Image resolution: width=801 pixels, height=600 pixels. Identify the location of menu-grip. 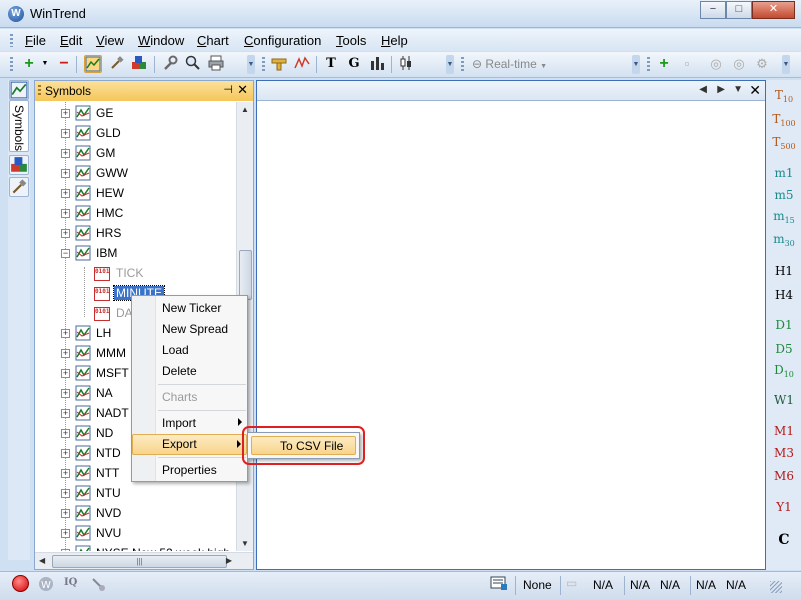
(11, 40).